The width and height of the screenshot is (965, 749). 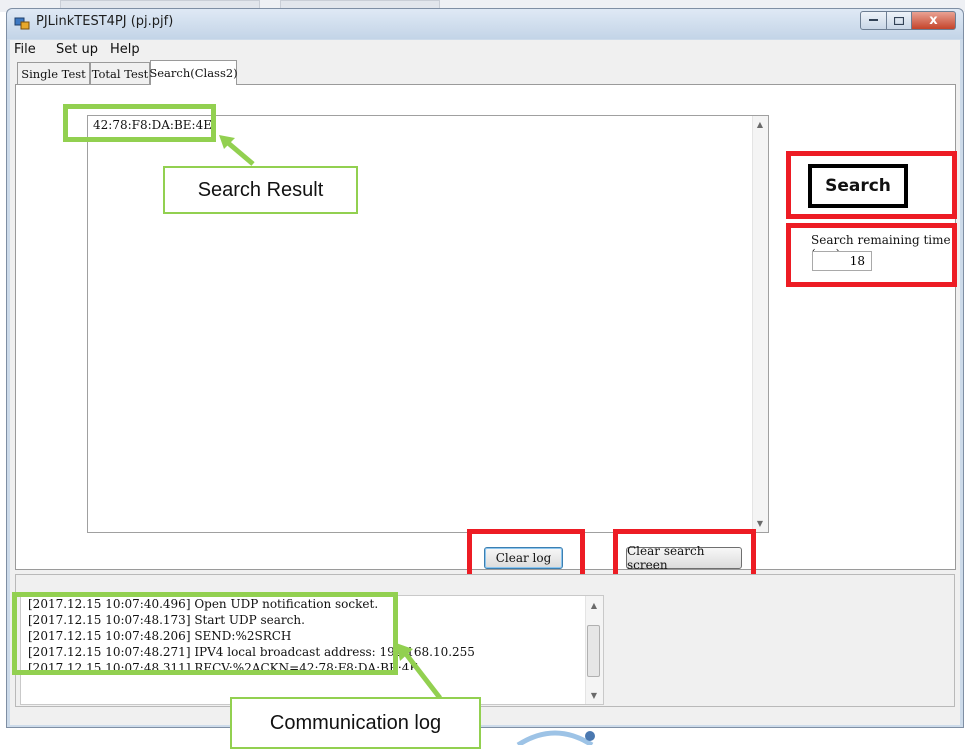 I want to click on window-title: PJLinkTEST4PJ (pj.pjf), so click(x=105, y=21).